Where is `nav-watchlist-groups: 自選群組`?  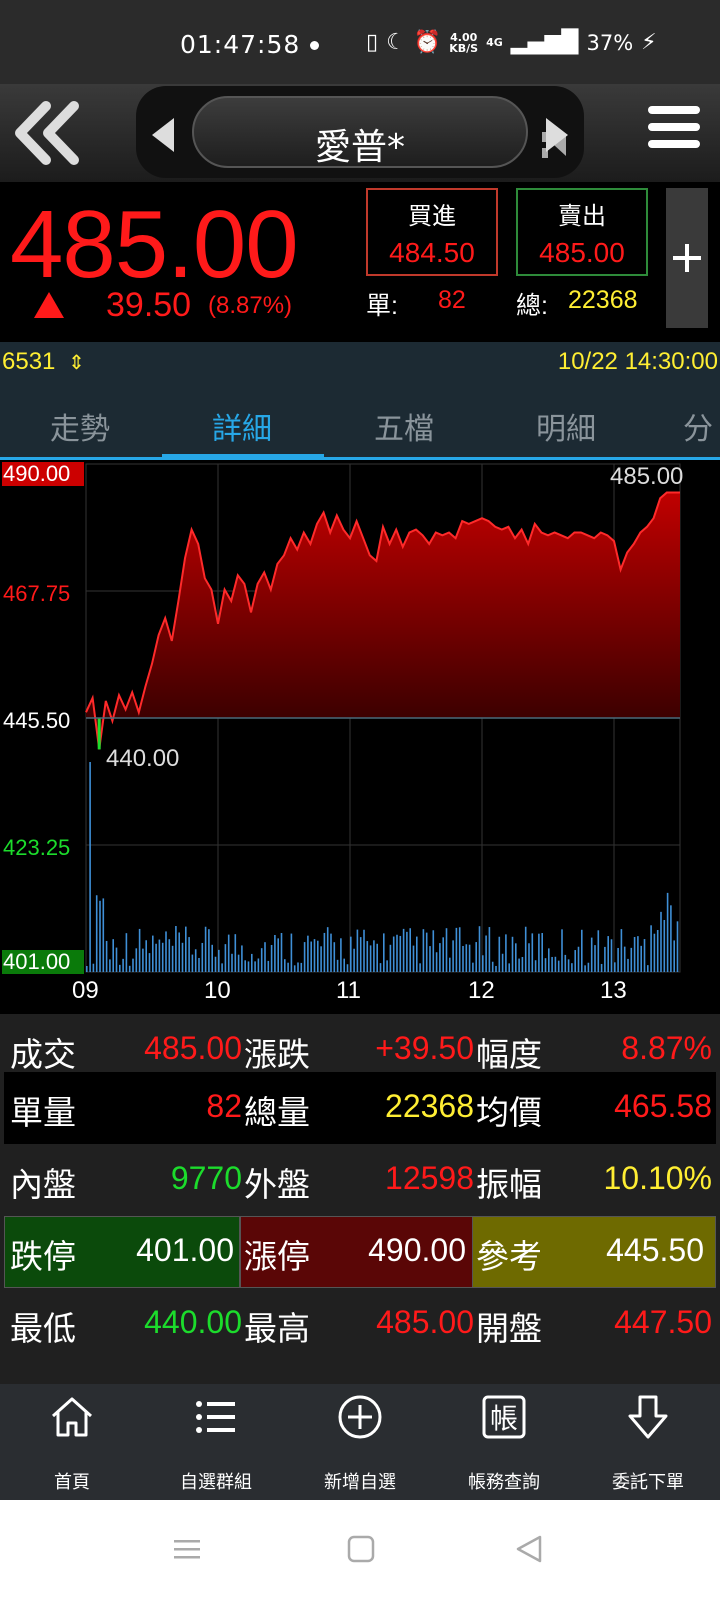 nav-watchlist-groups: 自選群組 is located at coordinates (216, 1442).